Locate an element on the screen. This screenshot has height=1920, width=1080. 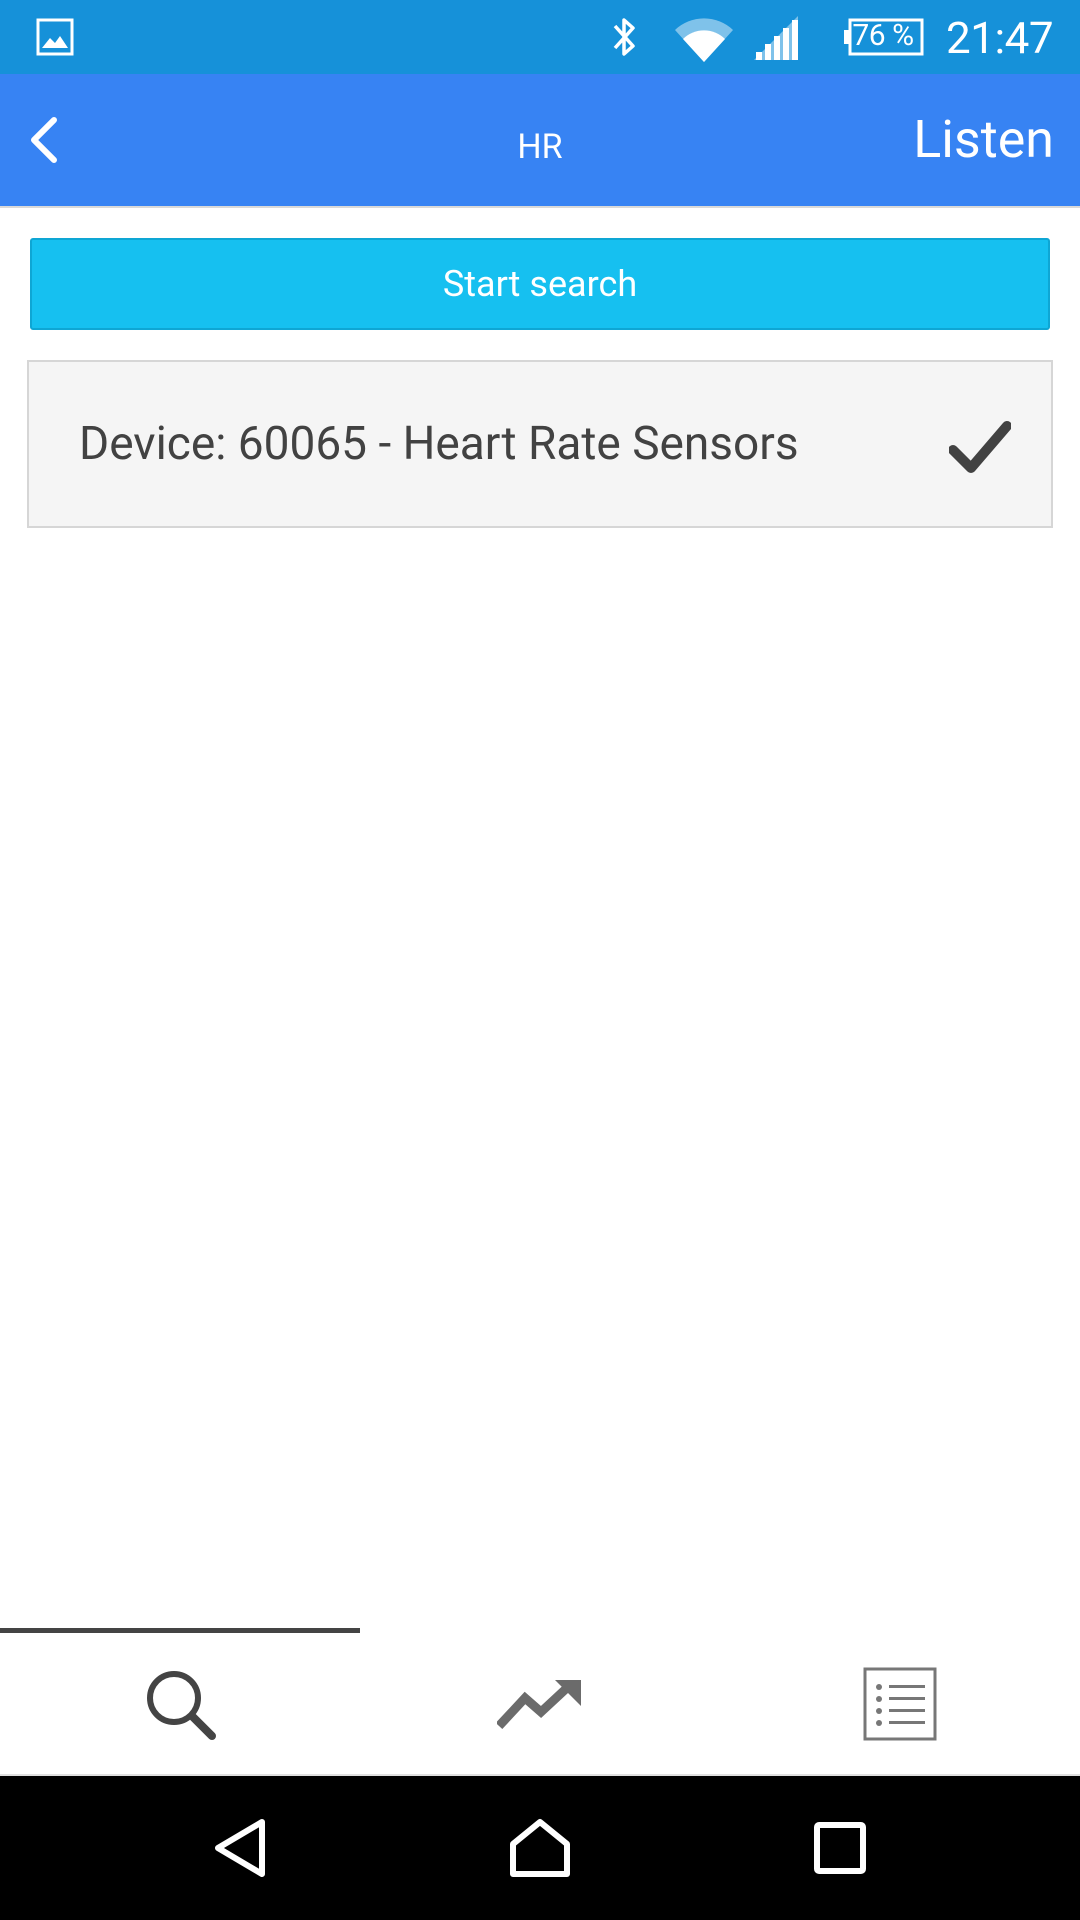
device-label: Device: 60065 - Heart Rate Sensors is located at coordinates (439, 444).